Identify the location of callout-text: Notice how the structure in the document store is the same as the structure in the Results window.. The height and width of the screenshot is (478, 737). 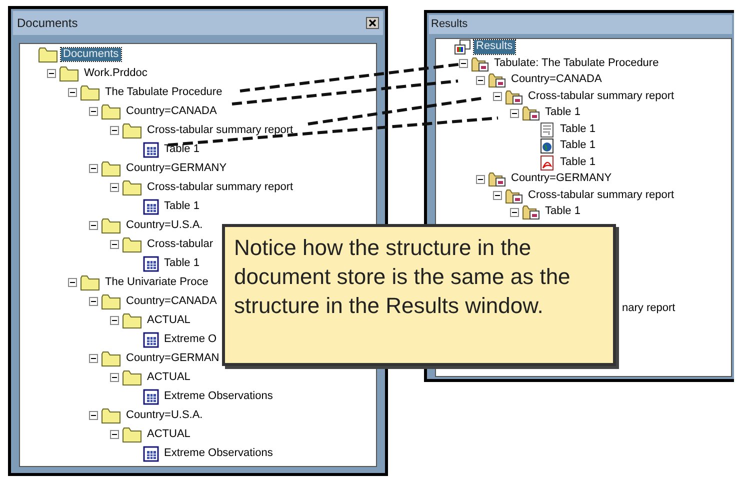
(403, 277).